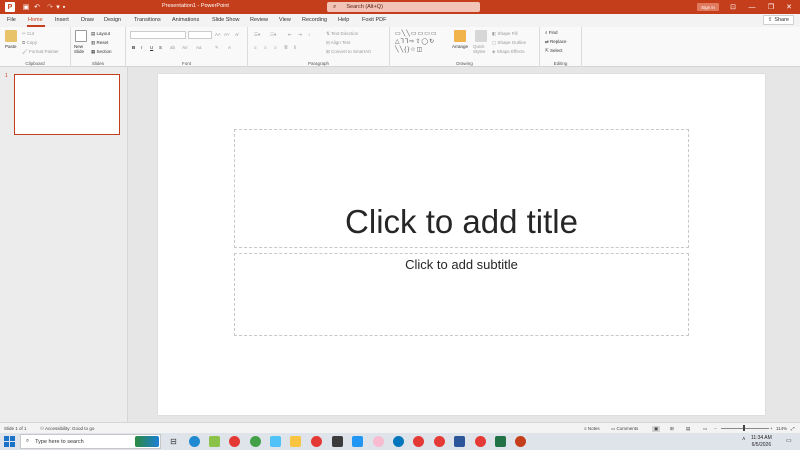 Image resolution: width=800 pixels, height=450 pixels. What do you see at coordinates (656, 429) in the screenshot?
I see `normal-view-icon: ▣` at bounding box center [656, 429].